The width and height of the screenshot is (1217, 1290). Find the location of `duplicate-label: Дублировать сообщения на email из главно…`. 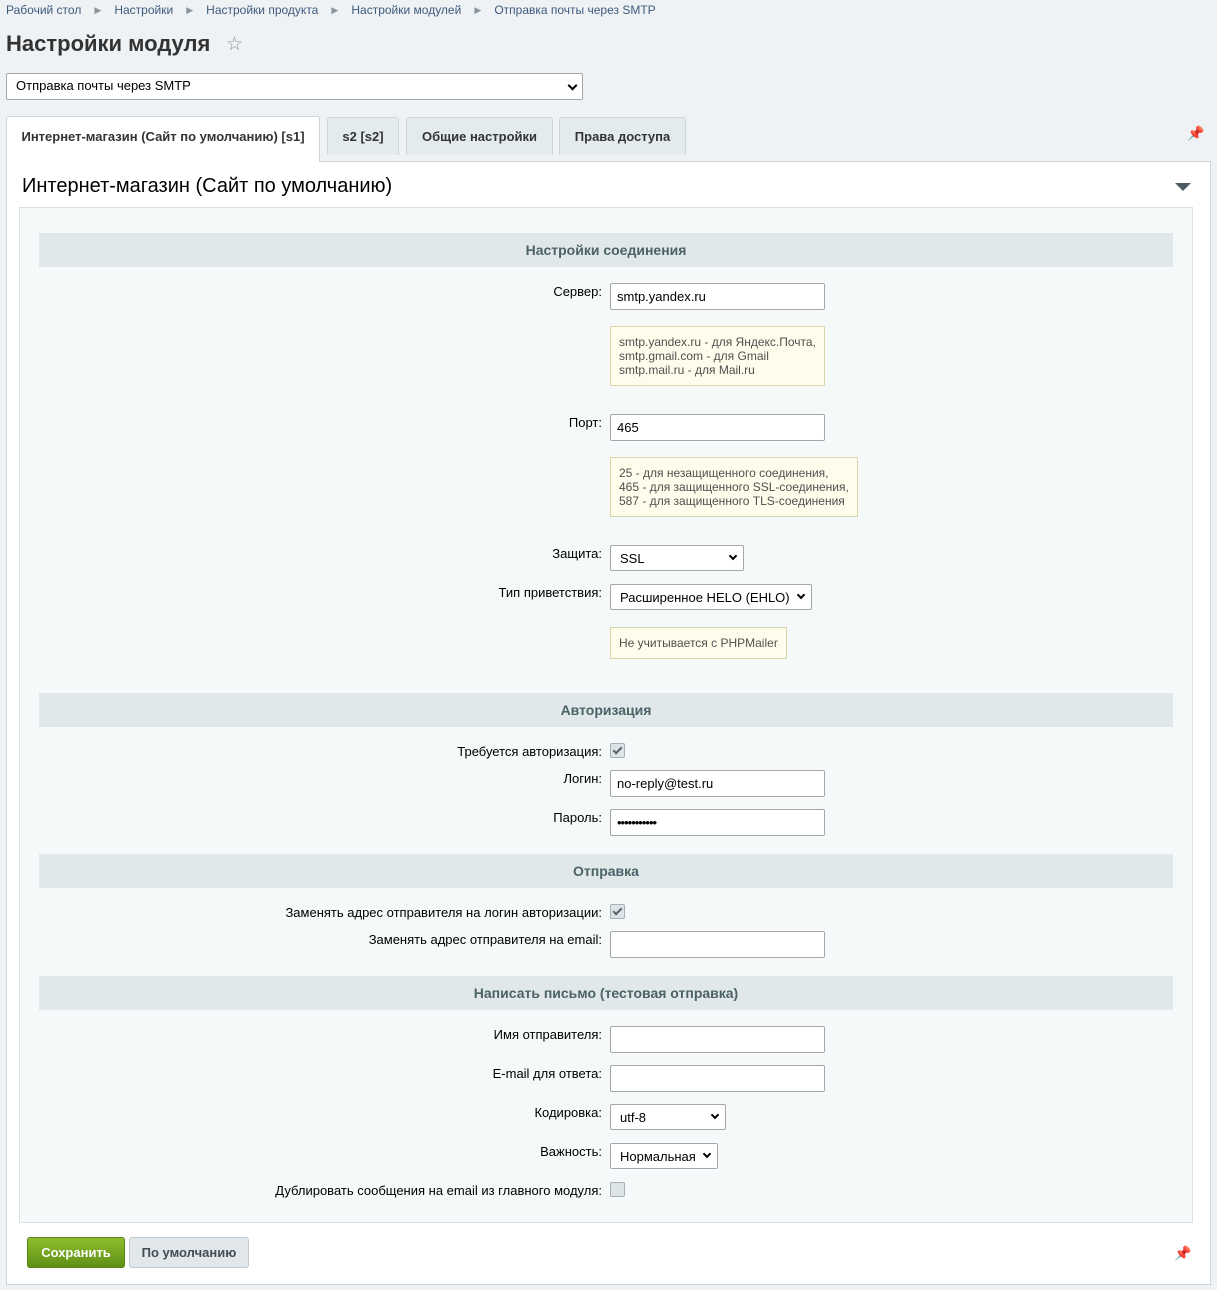

duplicate-label: Дублировать сообщения на email из главно… is located at coordinates (438, 1190).